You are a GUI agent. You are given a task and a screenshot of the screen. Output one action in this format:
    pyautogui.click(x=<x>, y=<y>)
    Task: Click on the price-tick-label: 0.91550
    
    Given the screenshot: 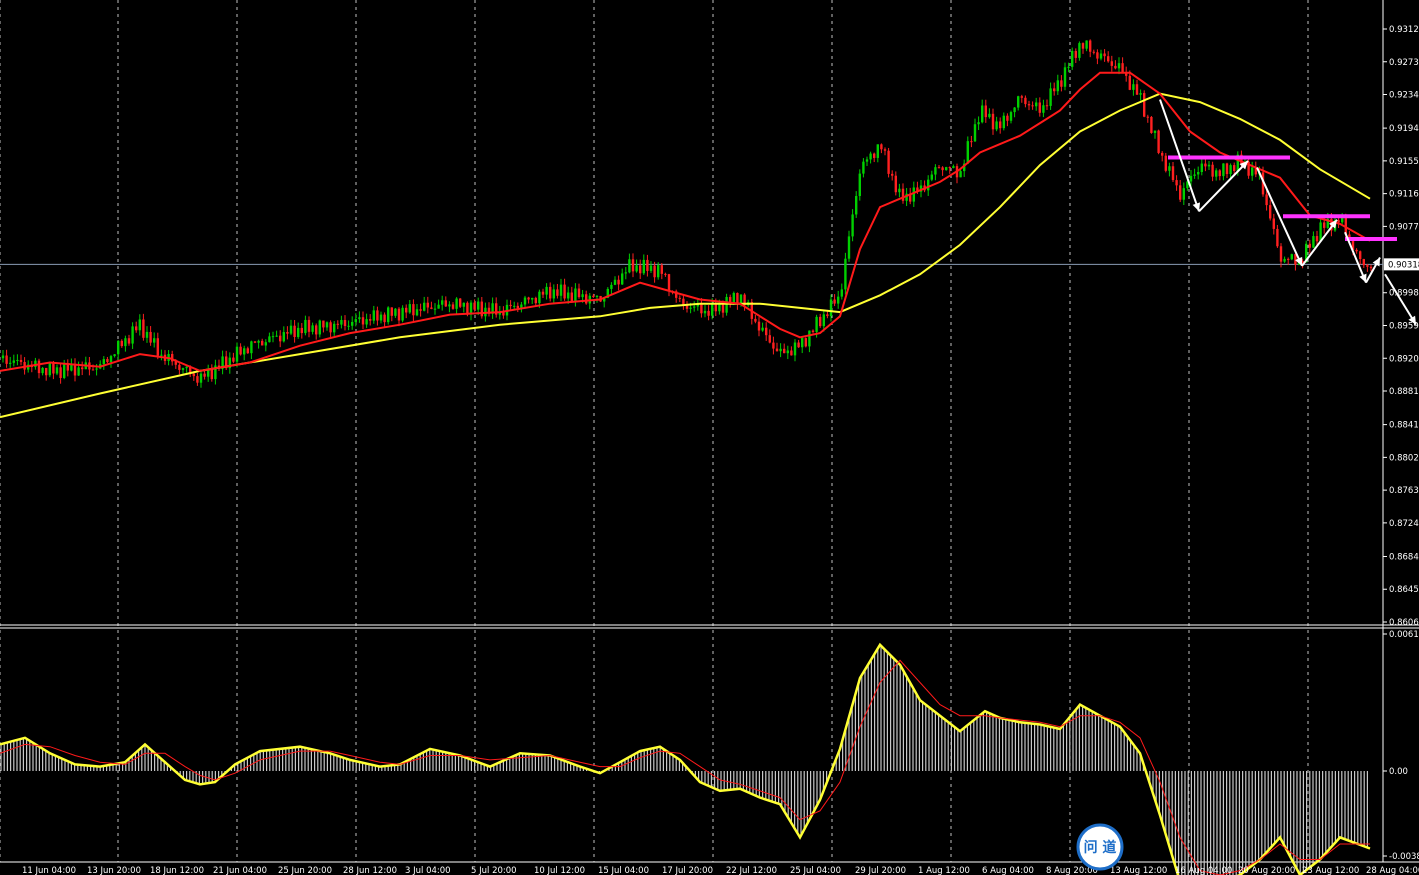 What is the action you would take?
    pyautogui.click(x=1404, y=162)
    